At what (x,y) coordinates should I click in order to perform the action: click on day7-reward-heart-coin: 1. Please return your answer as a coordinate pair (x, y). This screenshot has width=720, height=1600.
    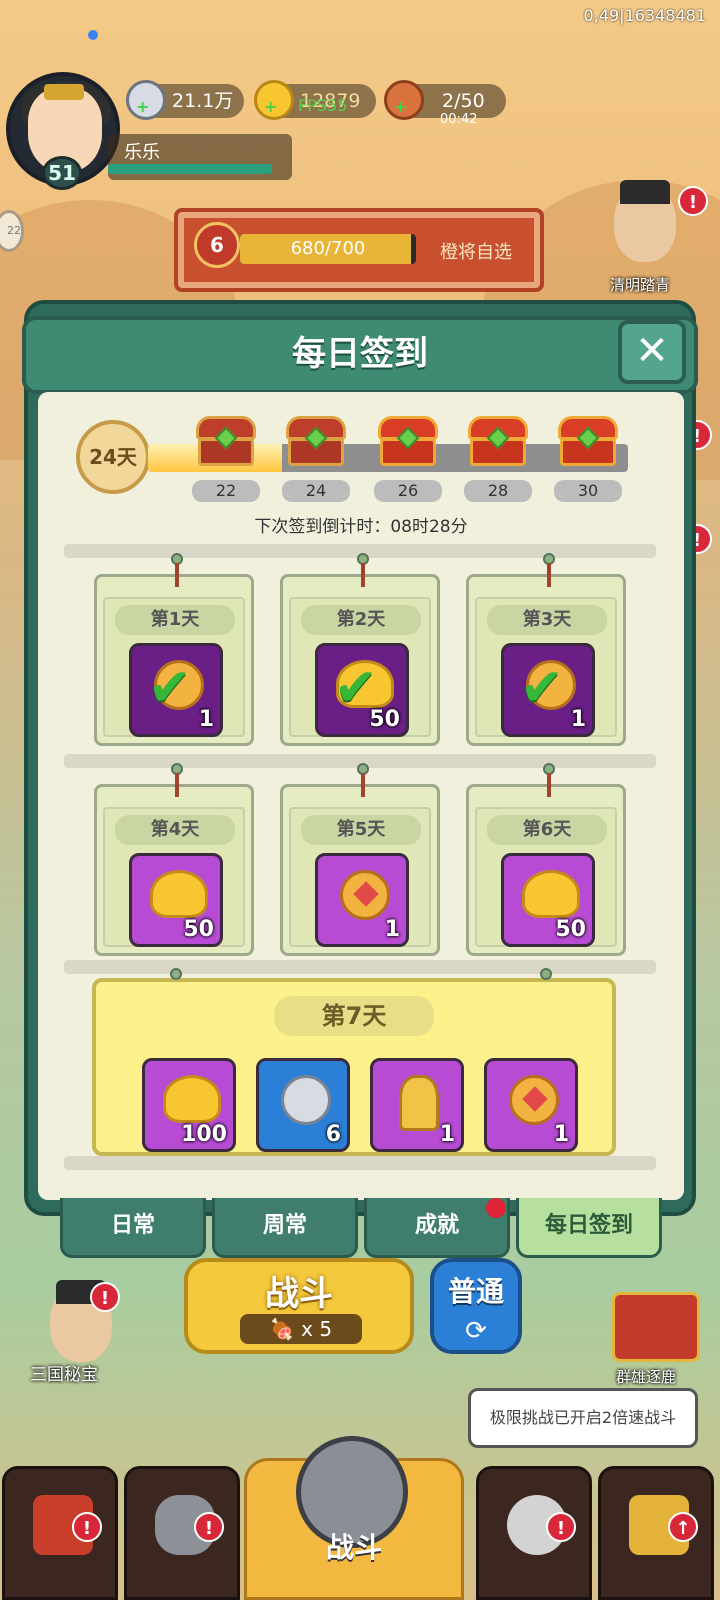
    Looking at the image, I should click on (531, 1105).